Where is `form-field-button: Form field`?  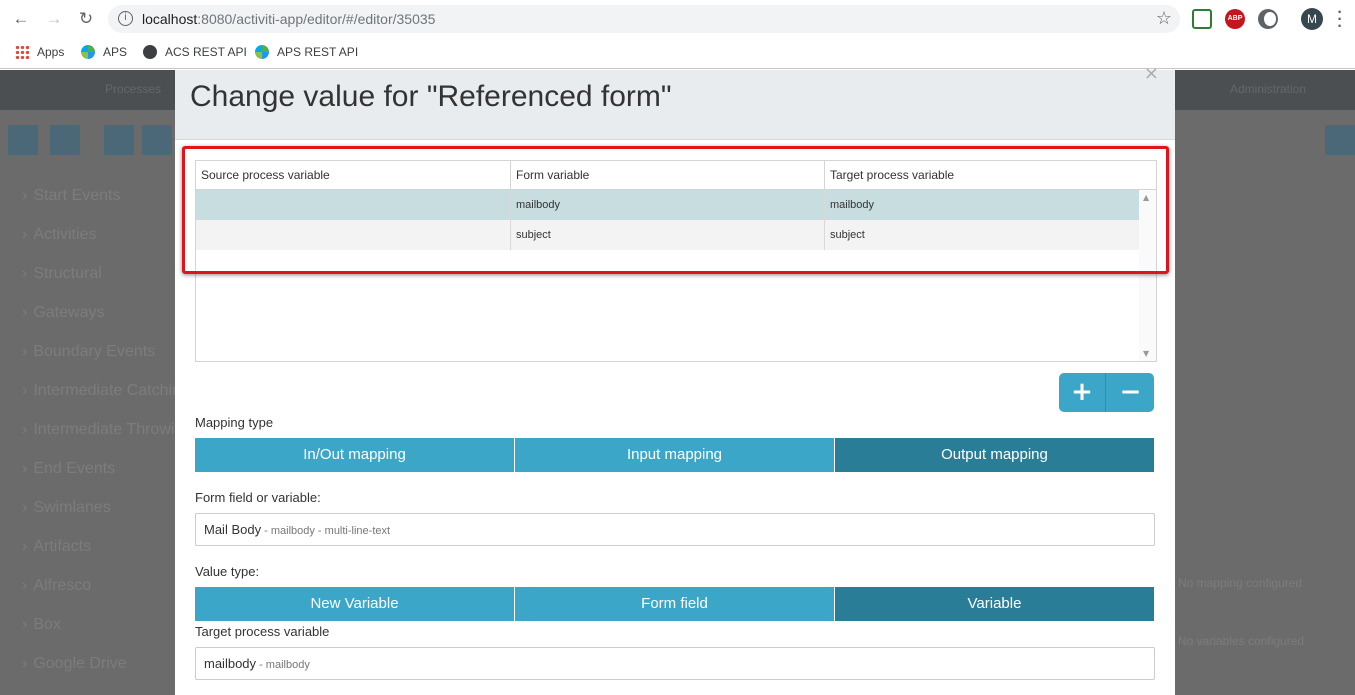
form-field-button: Form field is located at coordinates (674, 604).